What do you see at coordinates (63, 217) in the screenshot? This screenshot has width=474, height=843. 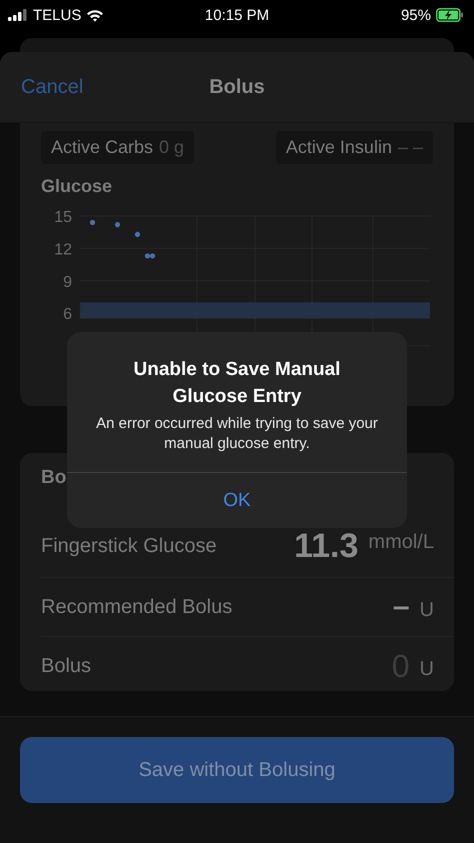 I see `axis-tick-label: 15` at bounding box center [63, 217].